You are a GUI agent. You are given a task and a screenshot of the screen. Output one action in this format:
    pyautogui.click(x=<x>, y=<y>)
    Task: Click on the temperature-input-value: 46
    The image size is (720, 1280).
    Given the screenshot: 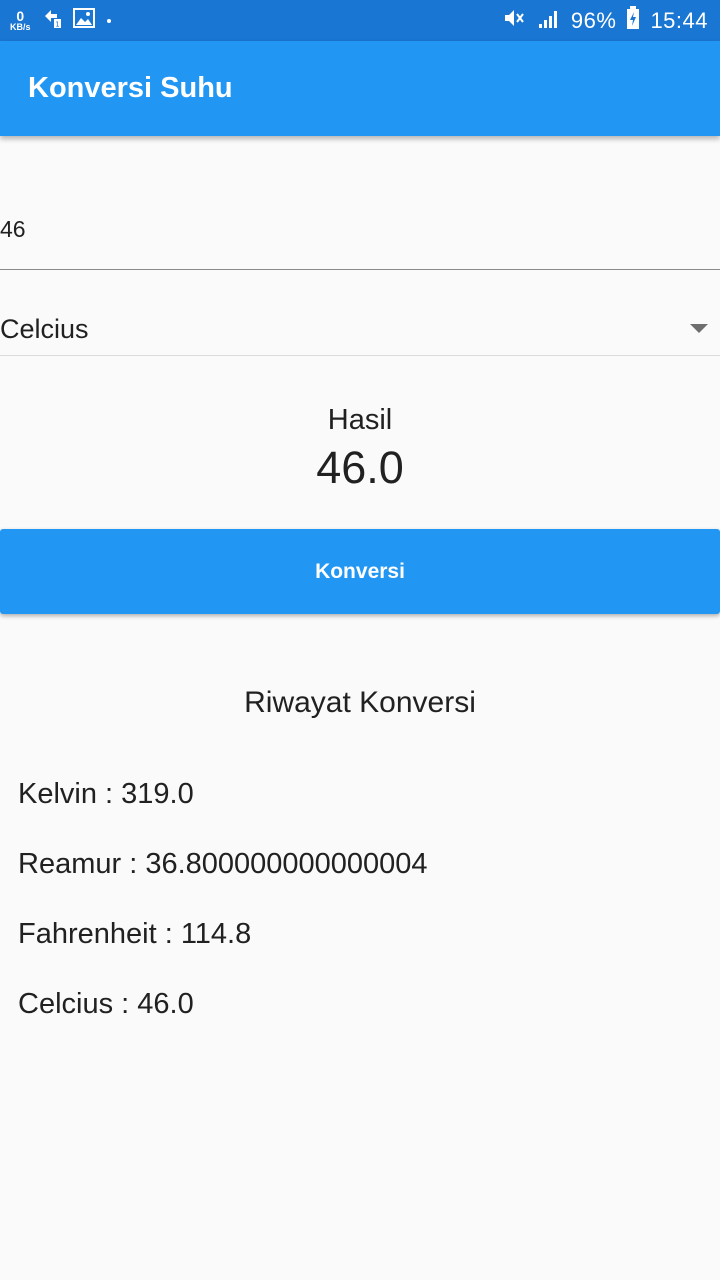 What is the action you would take?
    pyautogui.click(x=13, y=229)
    